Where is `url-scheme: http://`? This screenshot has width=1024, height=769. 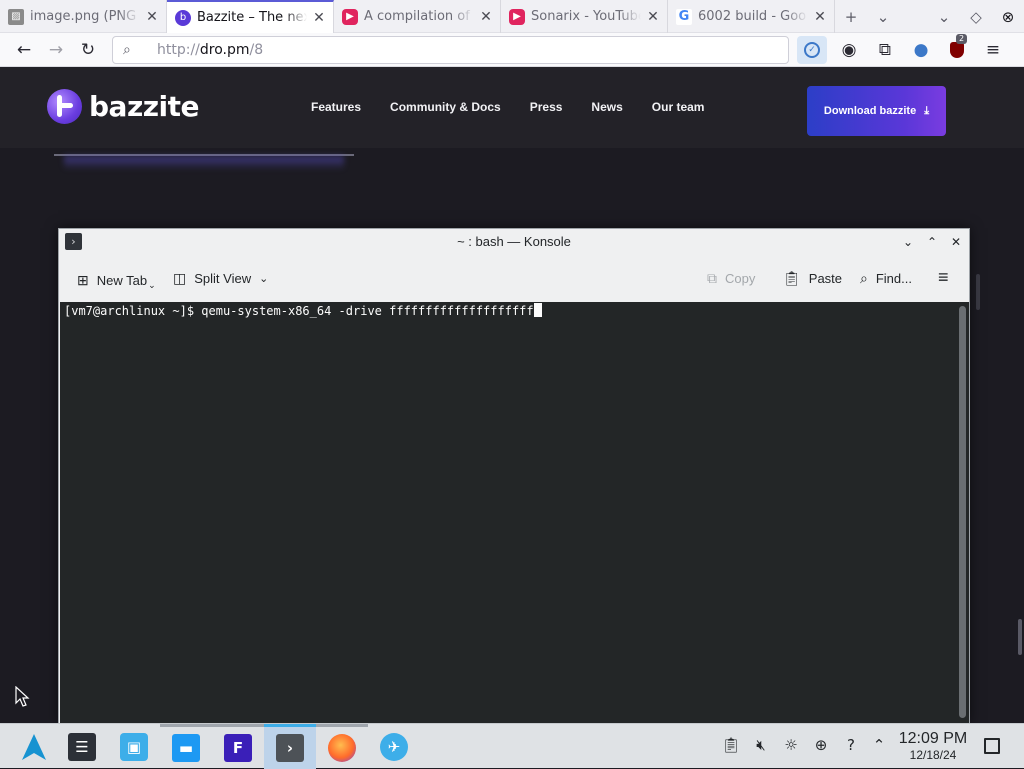 url-scheme: http:// is located at coordinates (178, 49).